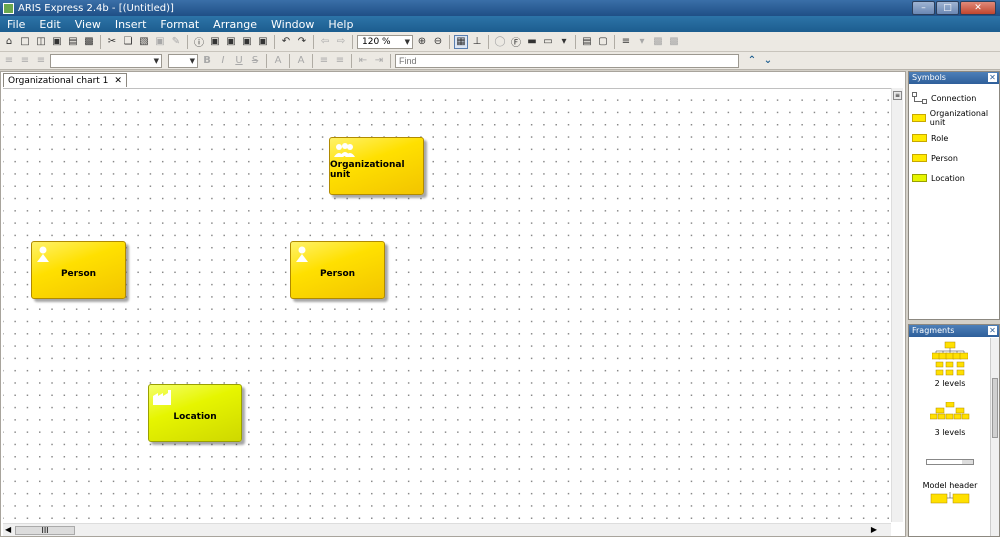 Image resolution: width=1000 pixels, height=537 pixels. Describe the element at coordinates (548, 42) in the screenshot. I see `fill-color-icon: ▭` at that location.